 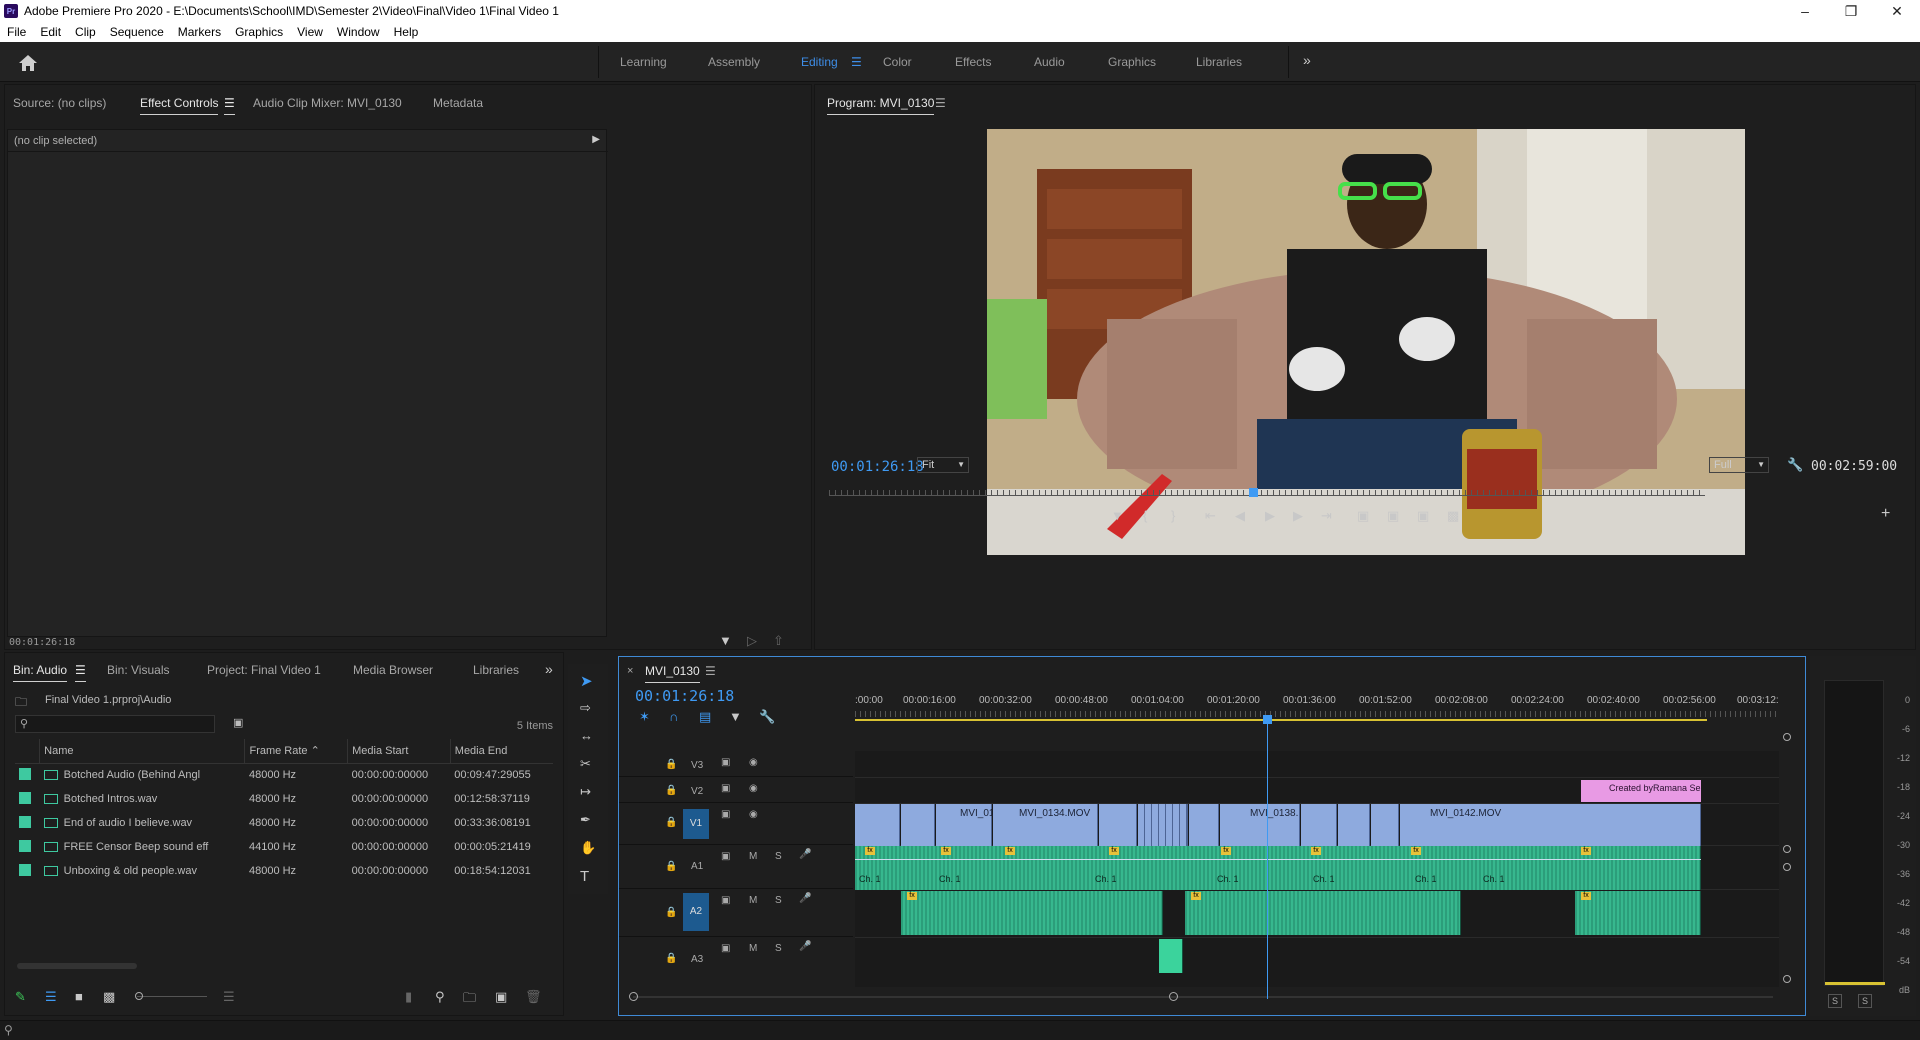 I want to click on video-clip: MVI_0142.MOV, so click(x=1550, y=825).